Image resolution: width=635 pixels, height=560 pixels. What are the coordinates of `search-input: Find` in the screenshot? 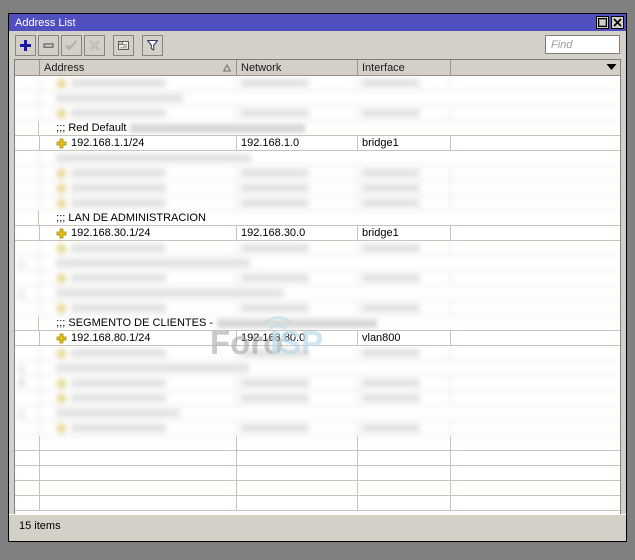 It's located at (582, 44).